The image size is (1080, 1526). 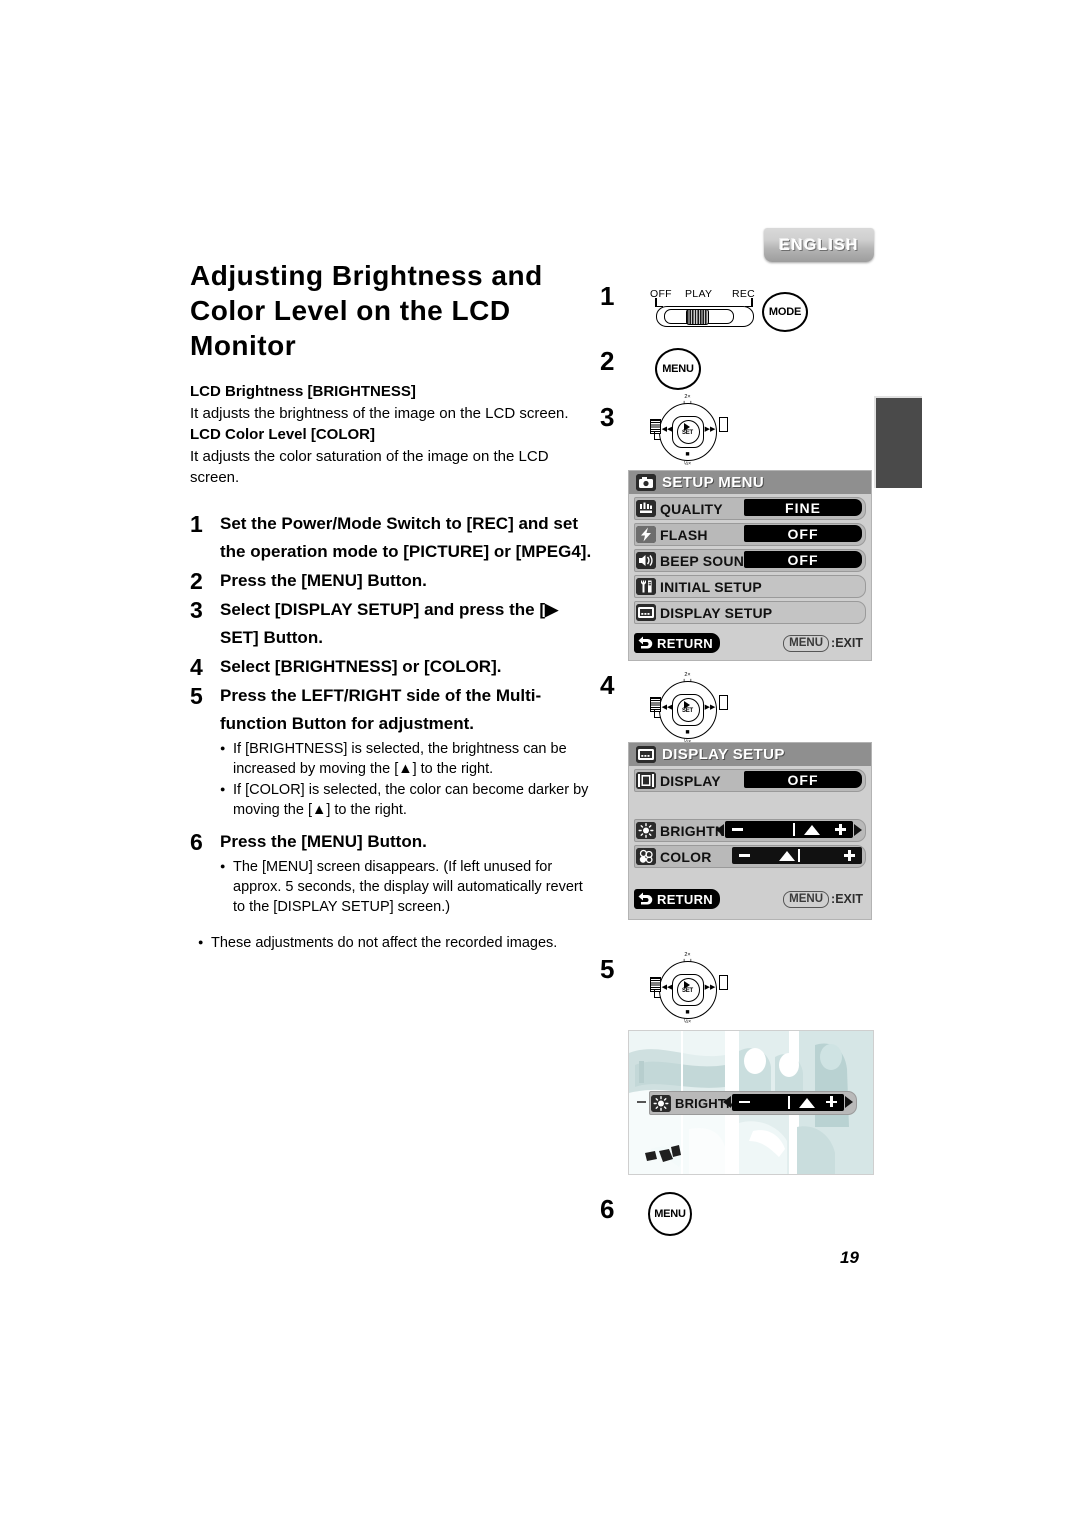 I want to click on figure-step-marker-2: 2, so click(x=607, y=361).